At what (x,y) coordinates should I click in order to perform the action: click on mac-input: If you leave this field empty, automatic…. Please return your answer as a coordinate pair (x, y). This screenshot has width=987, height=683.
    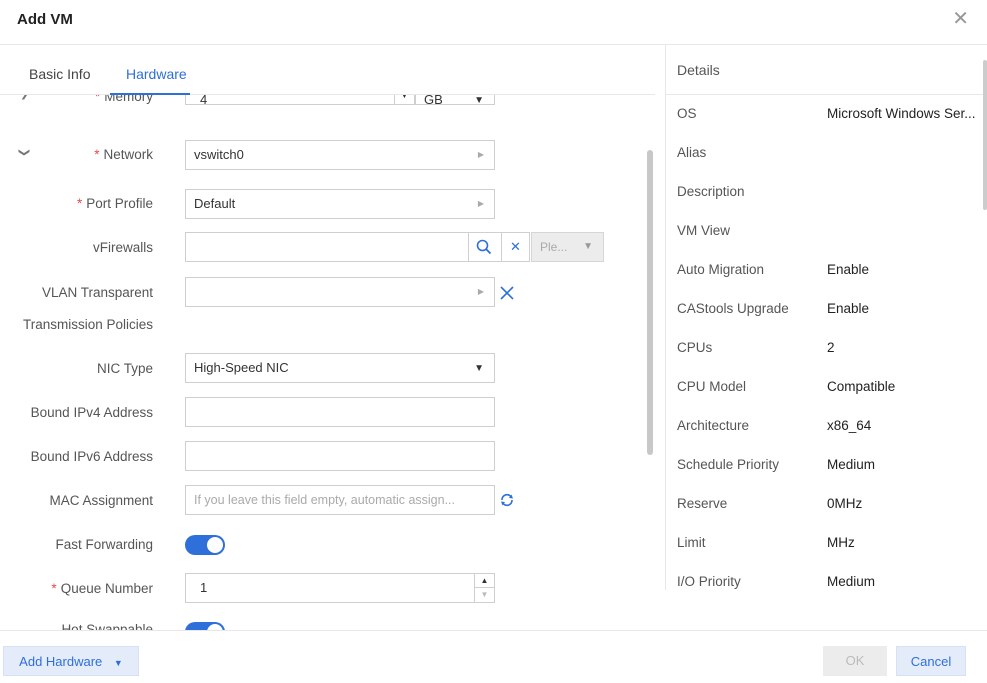
    Looking at the image, I should click on (340, 500).